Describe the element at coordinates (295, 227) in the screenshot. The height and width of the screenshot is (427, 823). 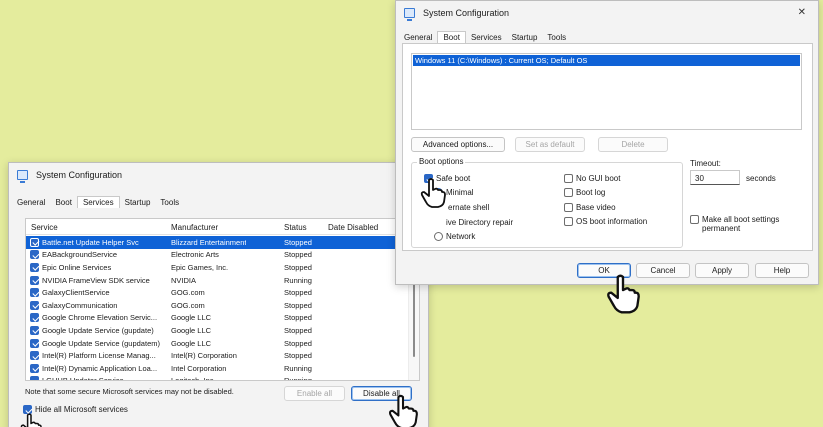
I see `column-status: Status` at that location.